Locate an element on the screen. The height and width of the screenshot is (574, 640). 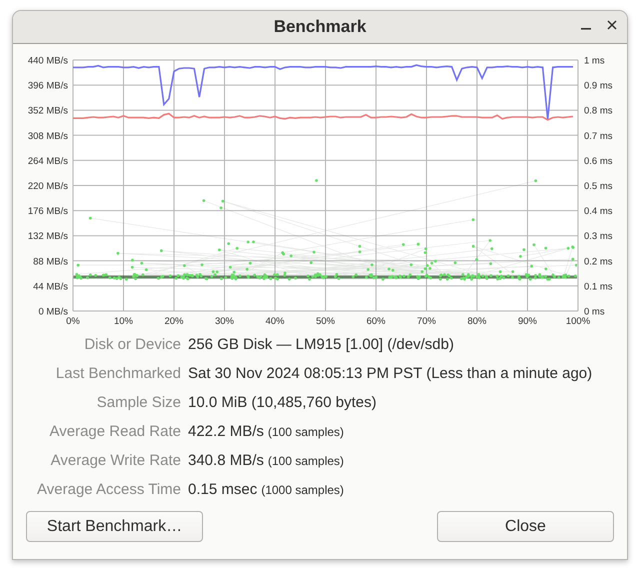
axis-label: 264 MB/s is located at coordinates (48, 161).